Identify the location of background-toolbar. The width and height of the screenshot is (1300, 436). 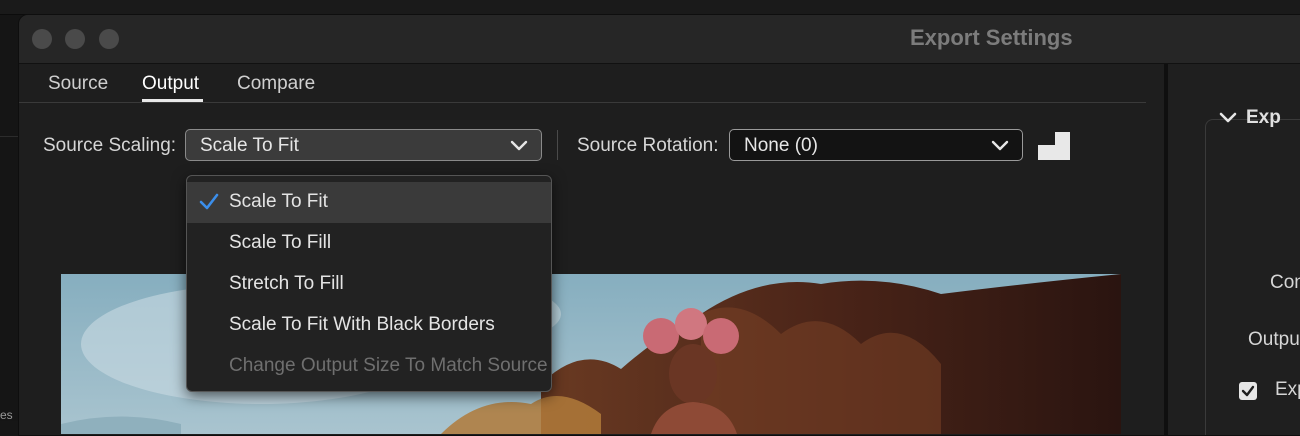
(650, 7).